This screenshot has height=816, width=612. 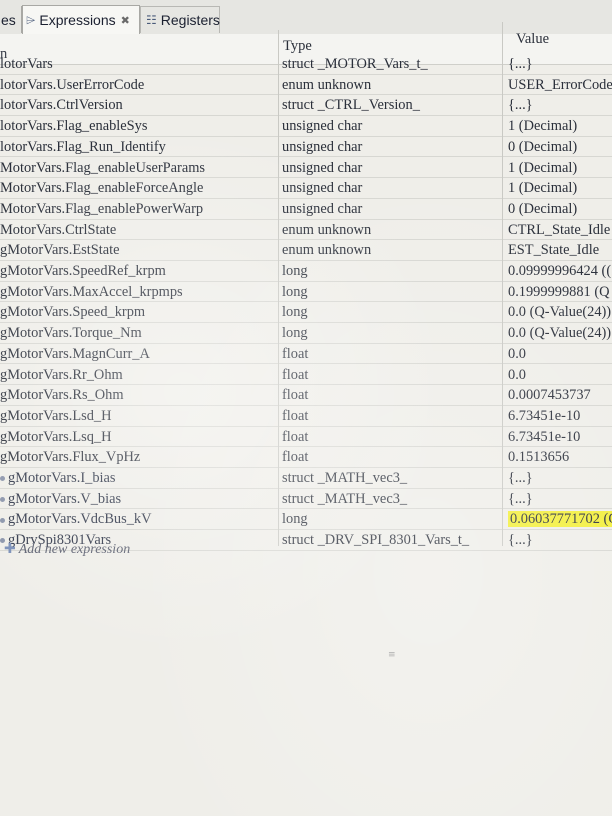 What do you see at coordinates (139, 375) in the screenshot?
I see `expression-name: gMotorVars.Rr_Ohm` at bounding box center [139, 375].